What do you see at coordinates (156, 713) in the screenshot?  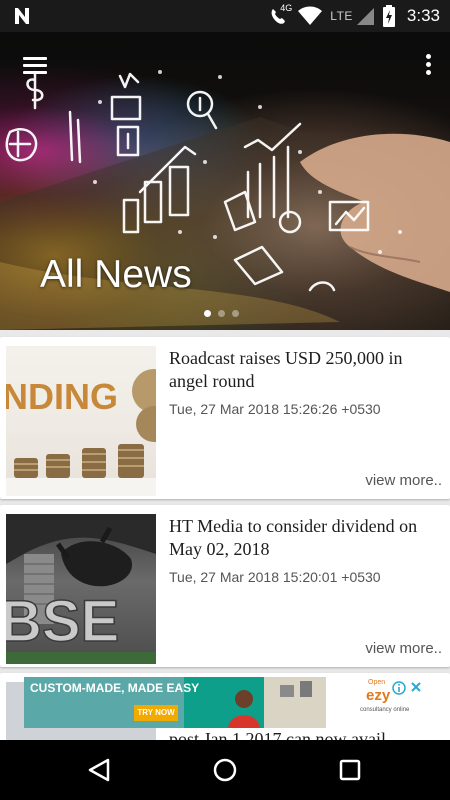 I see `ad-cta-button: TRY NOW` at bounding box center [156, 713].